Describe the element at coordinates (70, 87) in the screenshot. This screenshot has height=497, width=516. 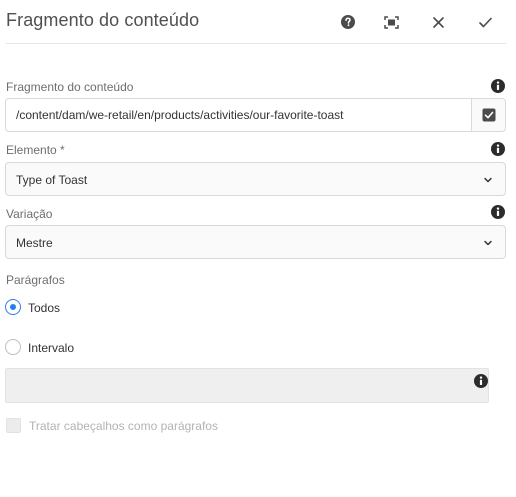
I see `fragment-label: Fragmento do conteúdo` at that location.